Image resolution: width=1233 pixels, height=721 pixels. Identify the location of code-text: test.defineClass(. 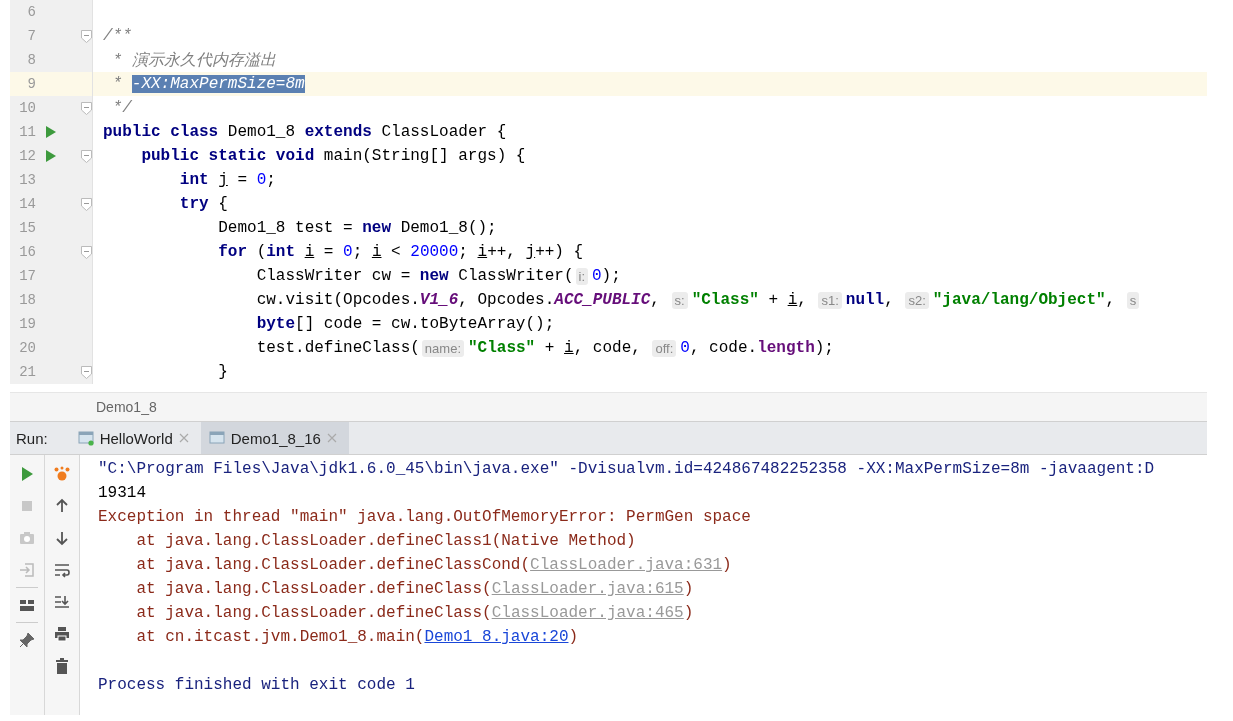
(337, 348).